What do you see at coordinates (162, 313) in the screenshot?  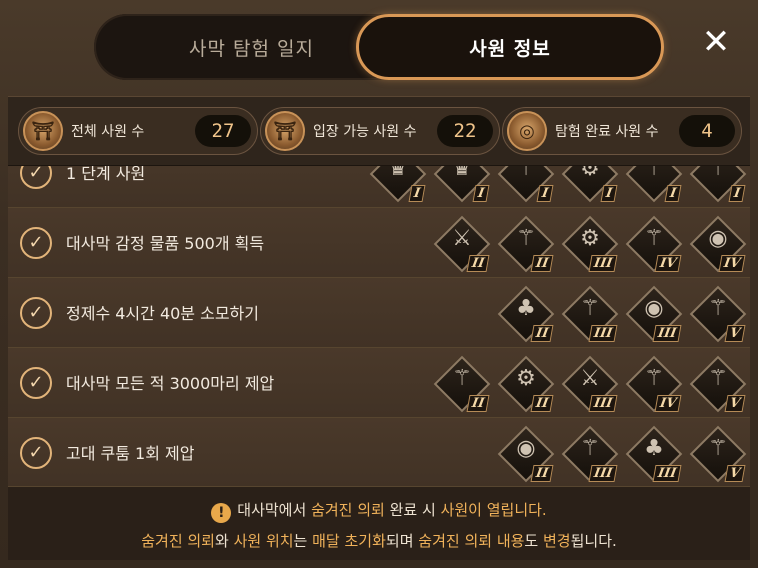 I see `condition-text: 정제수 4시간 40분 소모하기` at bounding box center [162, 313].